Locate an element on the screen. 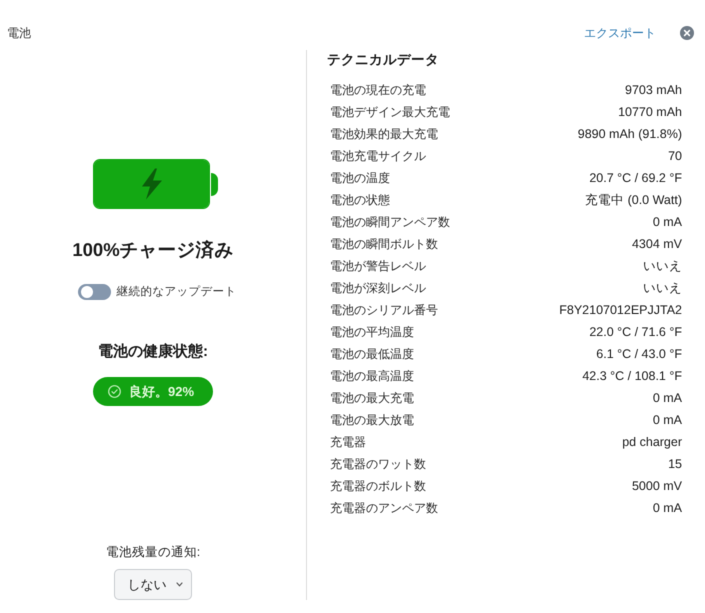  data-value: 10770 mAh is located at coordinates (650, 112).